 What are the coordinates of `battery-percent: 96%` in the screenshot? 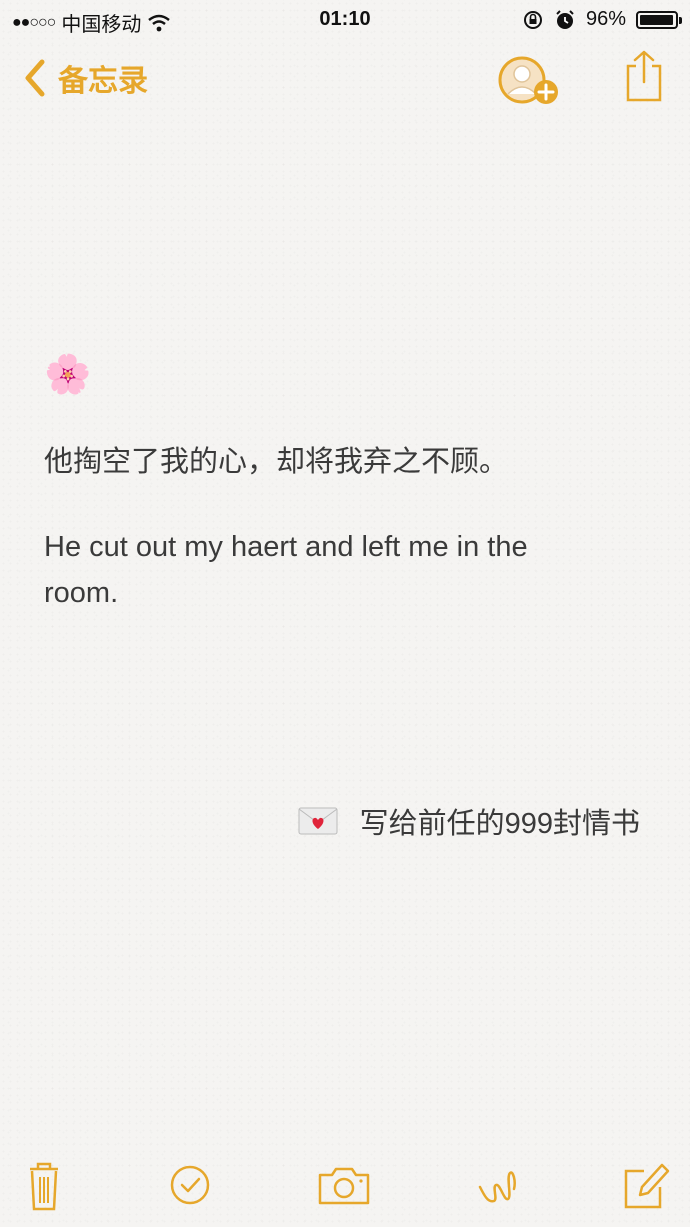 It's located at (605, 19).